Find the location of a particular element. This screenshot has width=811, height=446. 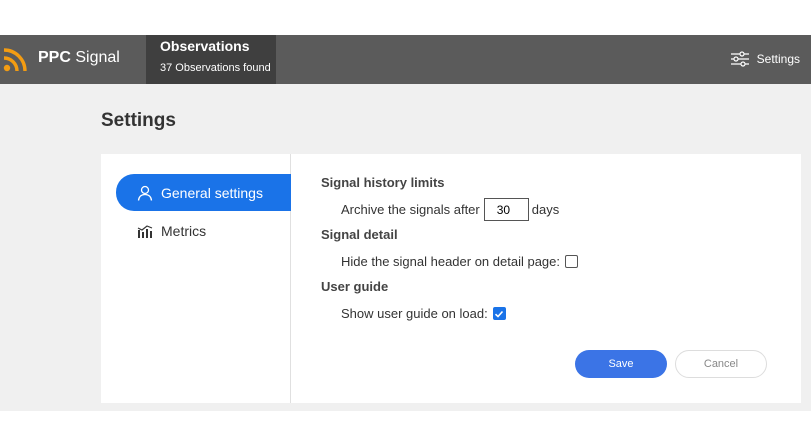

rss-feed-icon is located at coordinates (15, 60).